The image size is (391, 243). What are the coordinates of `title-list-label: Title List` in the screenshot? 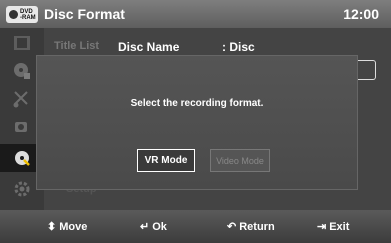 It's located at (77, 46).